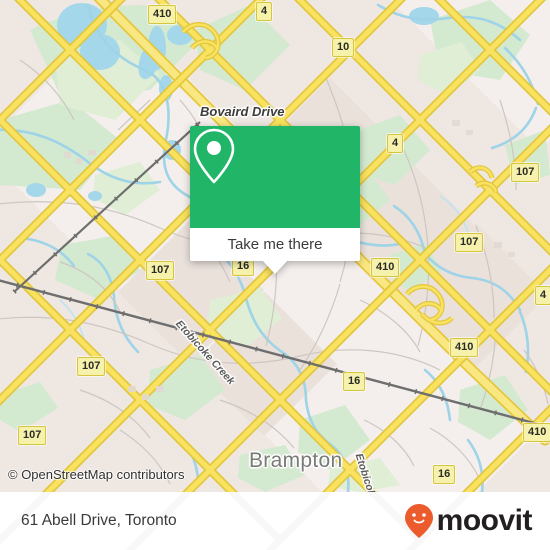  What do you see at coordinates (275, 267) in the screenshot?
I see `popup-tail-icon` at bounding box center [275, 267].